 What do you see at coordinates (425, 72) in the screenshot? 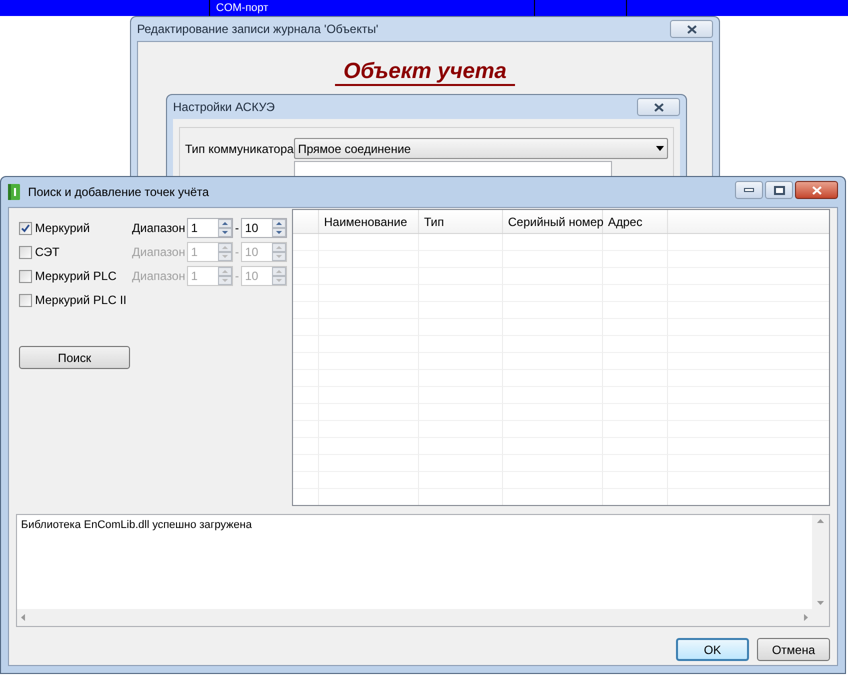
I see `form-heading: Объект учета` at bounding box center [425, 72].